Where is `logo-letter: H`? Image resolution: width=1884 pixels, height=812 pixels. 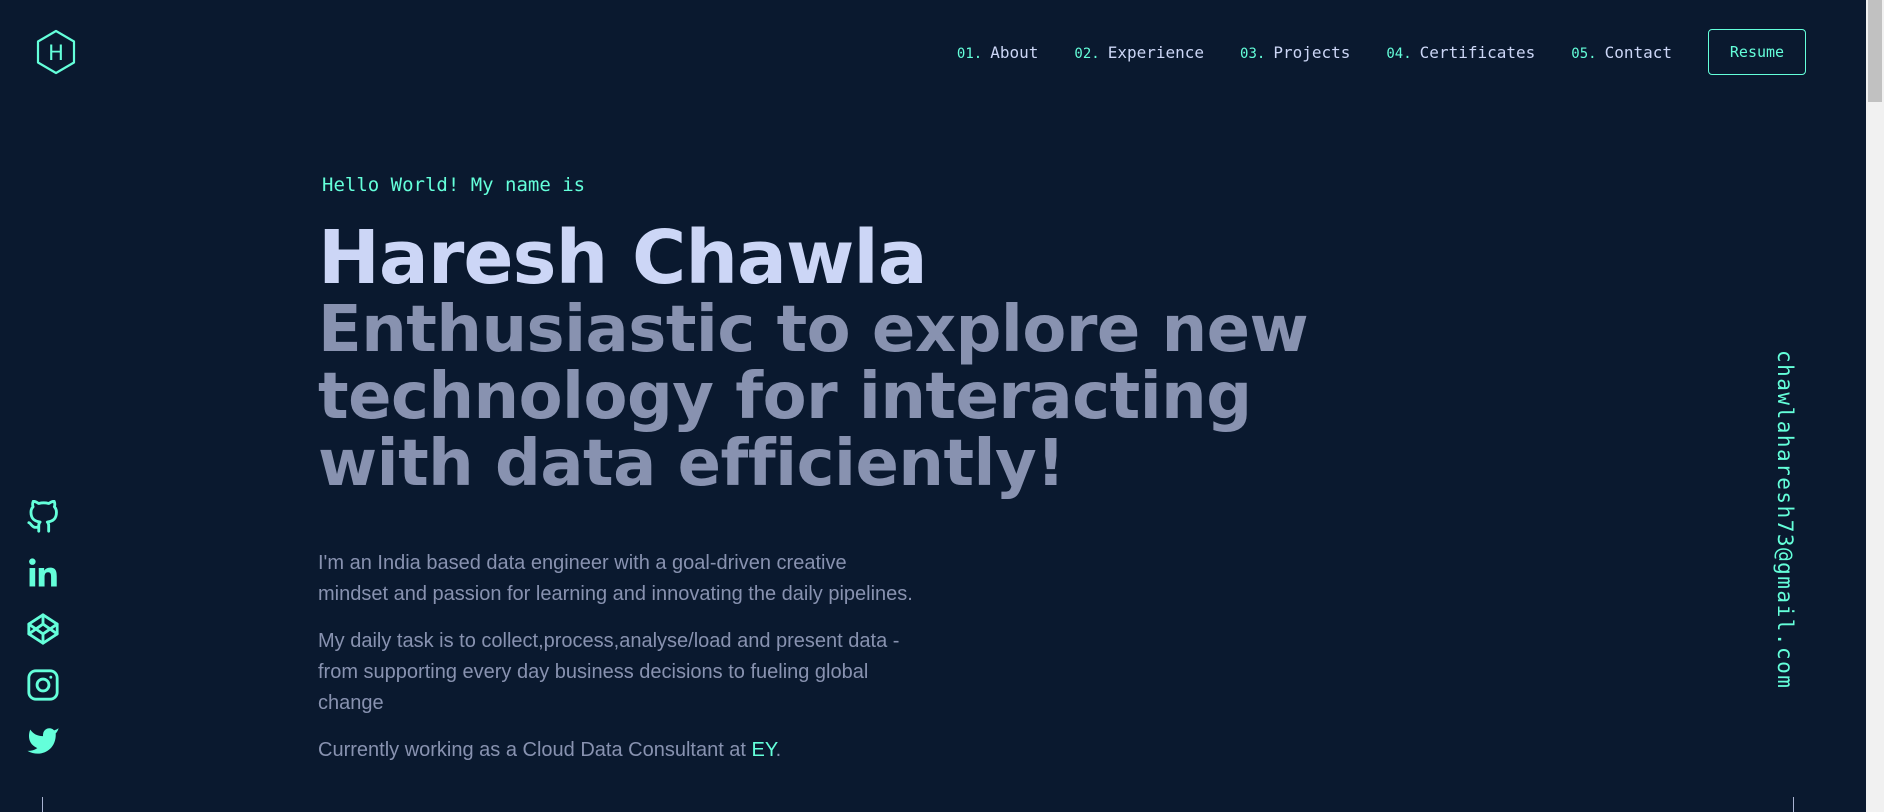
logo-letter: H is located at coordinates (56, 53).